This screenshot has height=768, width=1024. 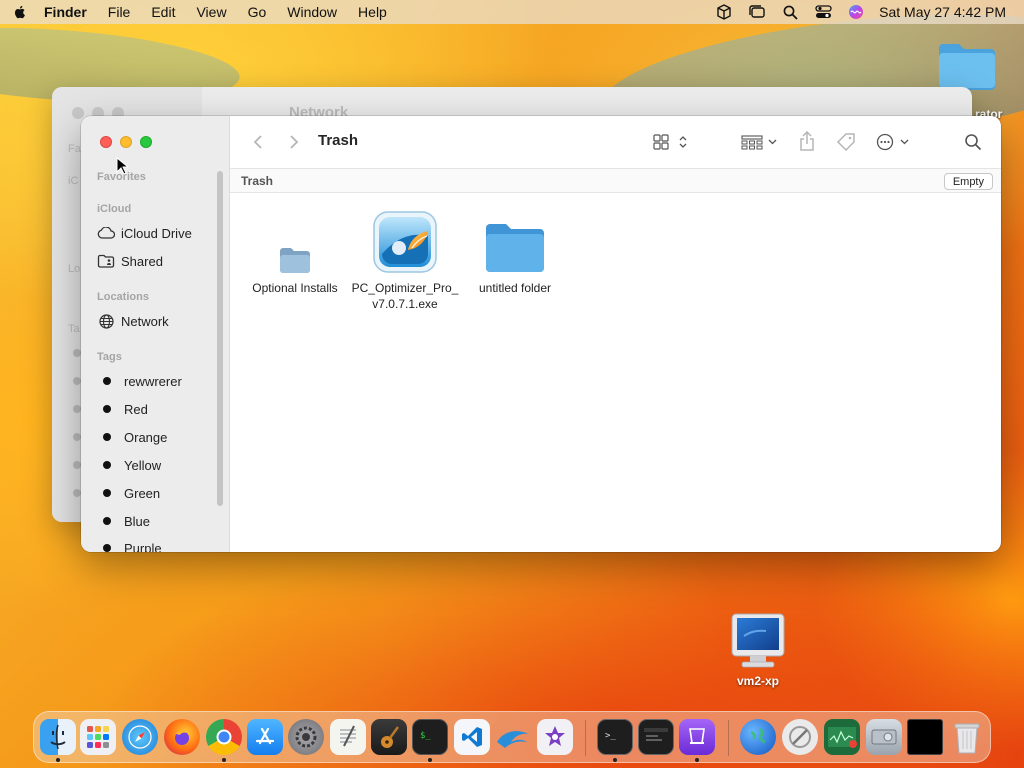 I want to click on dock-console-icon, so click(x=656, y=737).